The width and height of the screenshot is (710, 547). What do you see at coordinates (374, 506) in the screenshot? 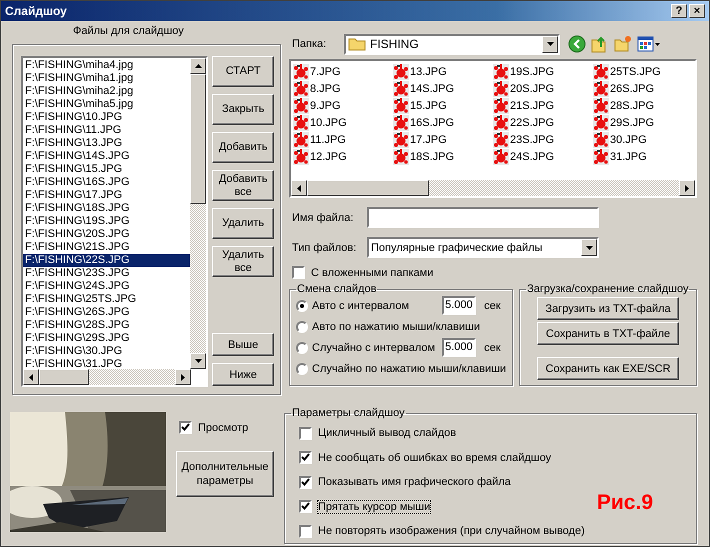
I see `checkbox-label: Прятать курсор мыши` at bounding box center [374, 506].